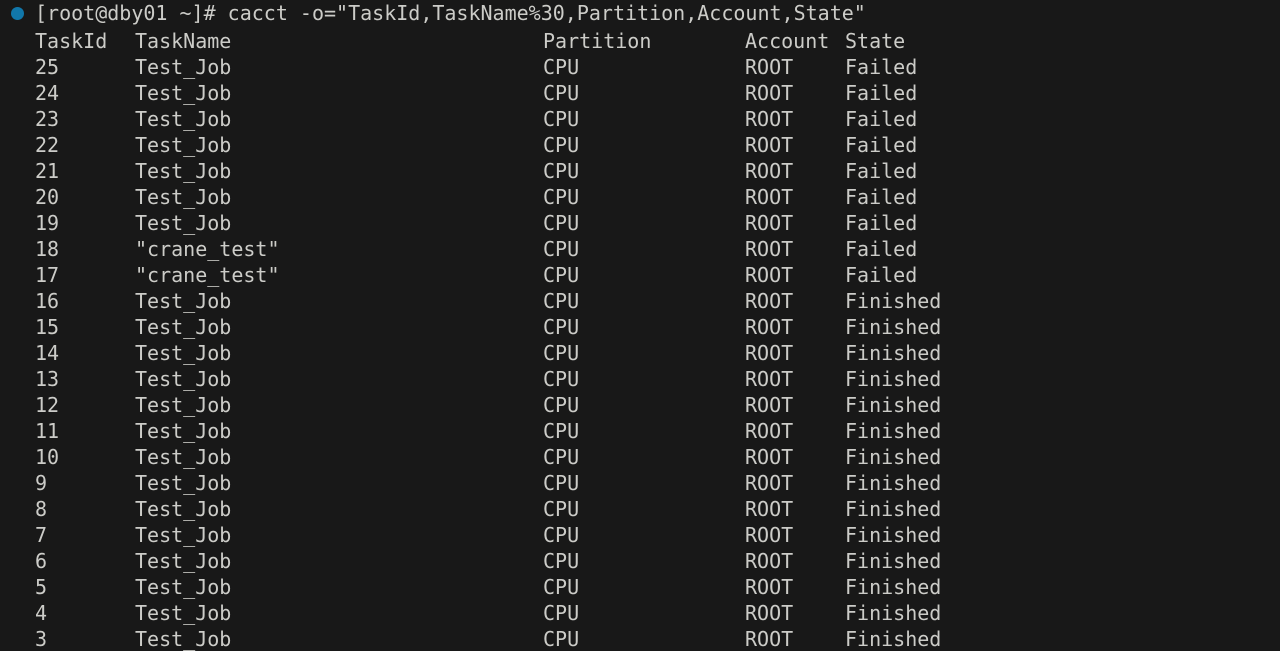  I want to click on table-row: 23 Test_Job CPU ROOT Failed, so click(640, 119).